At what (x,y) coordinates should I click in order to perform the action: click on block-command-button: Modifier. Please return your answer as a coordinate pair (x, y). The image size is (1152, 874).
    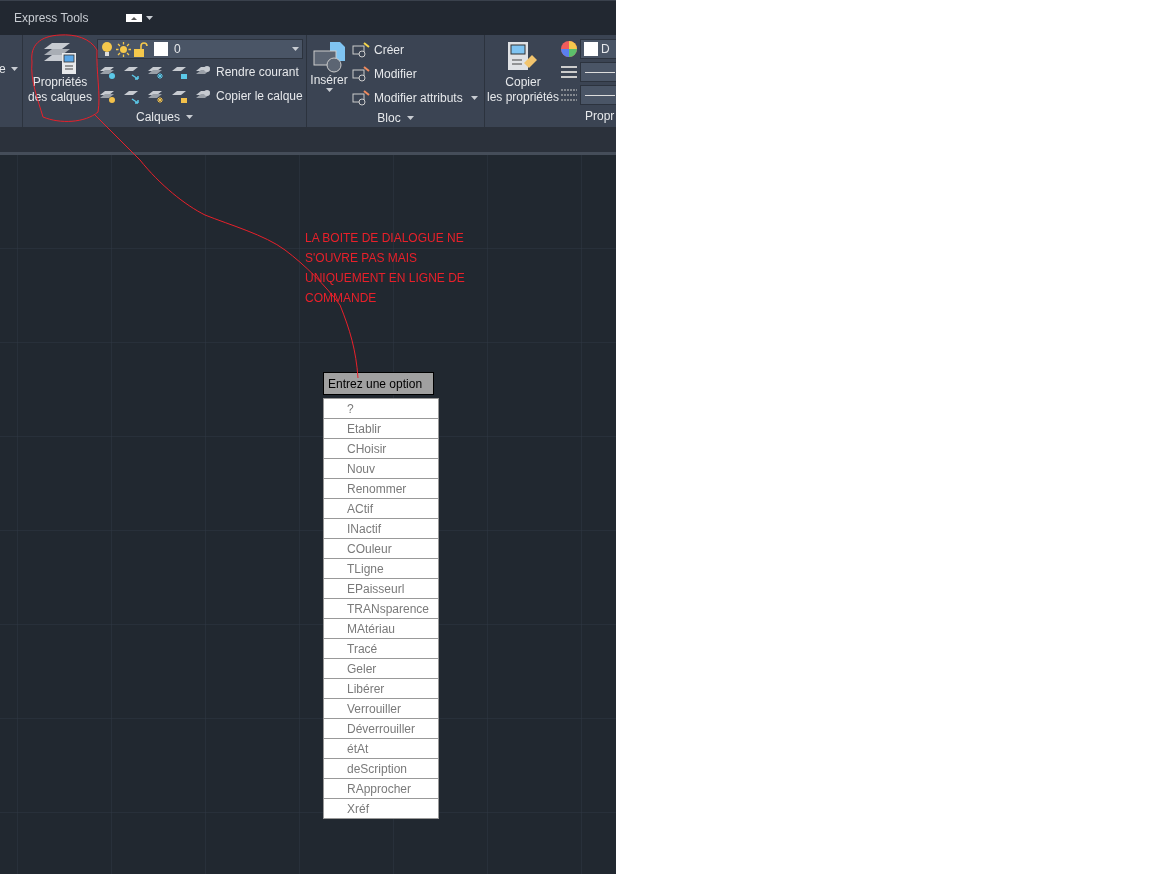
    Looking at the image, I should click on (415, 74).